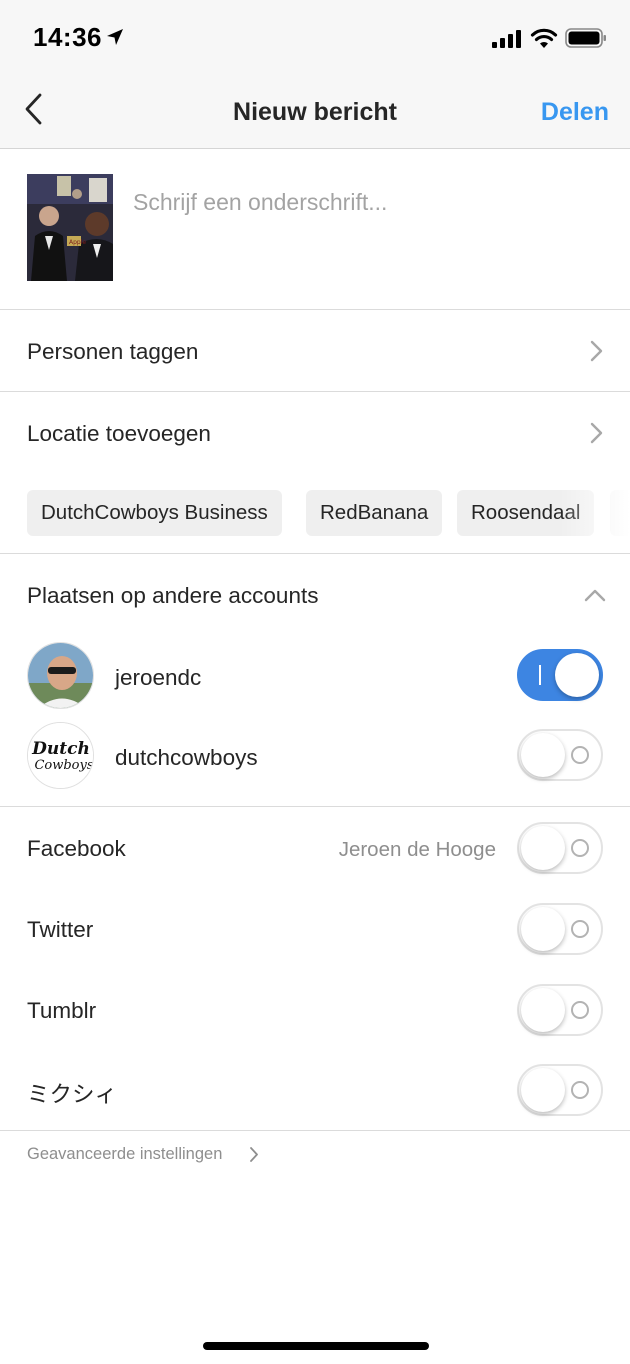 Image resolution: width=630 pixels, height=1364 pixels. What do you see at coordinates (113, 351) in the screenshot?
I see `tag-people-label: Personen taggen` at bounding box center [113, 351].